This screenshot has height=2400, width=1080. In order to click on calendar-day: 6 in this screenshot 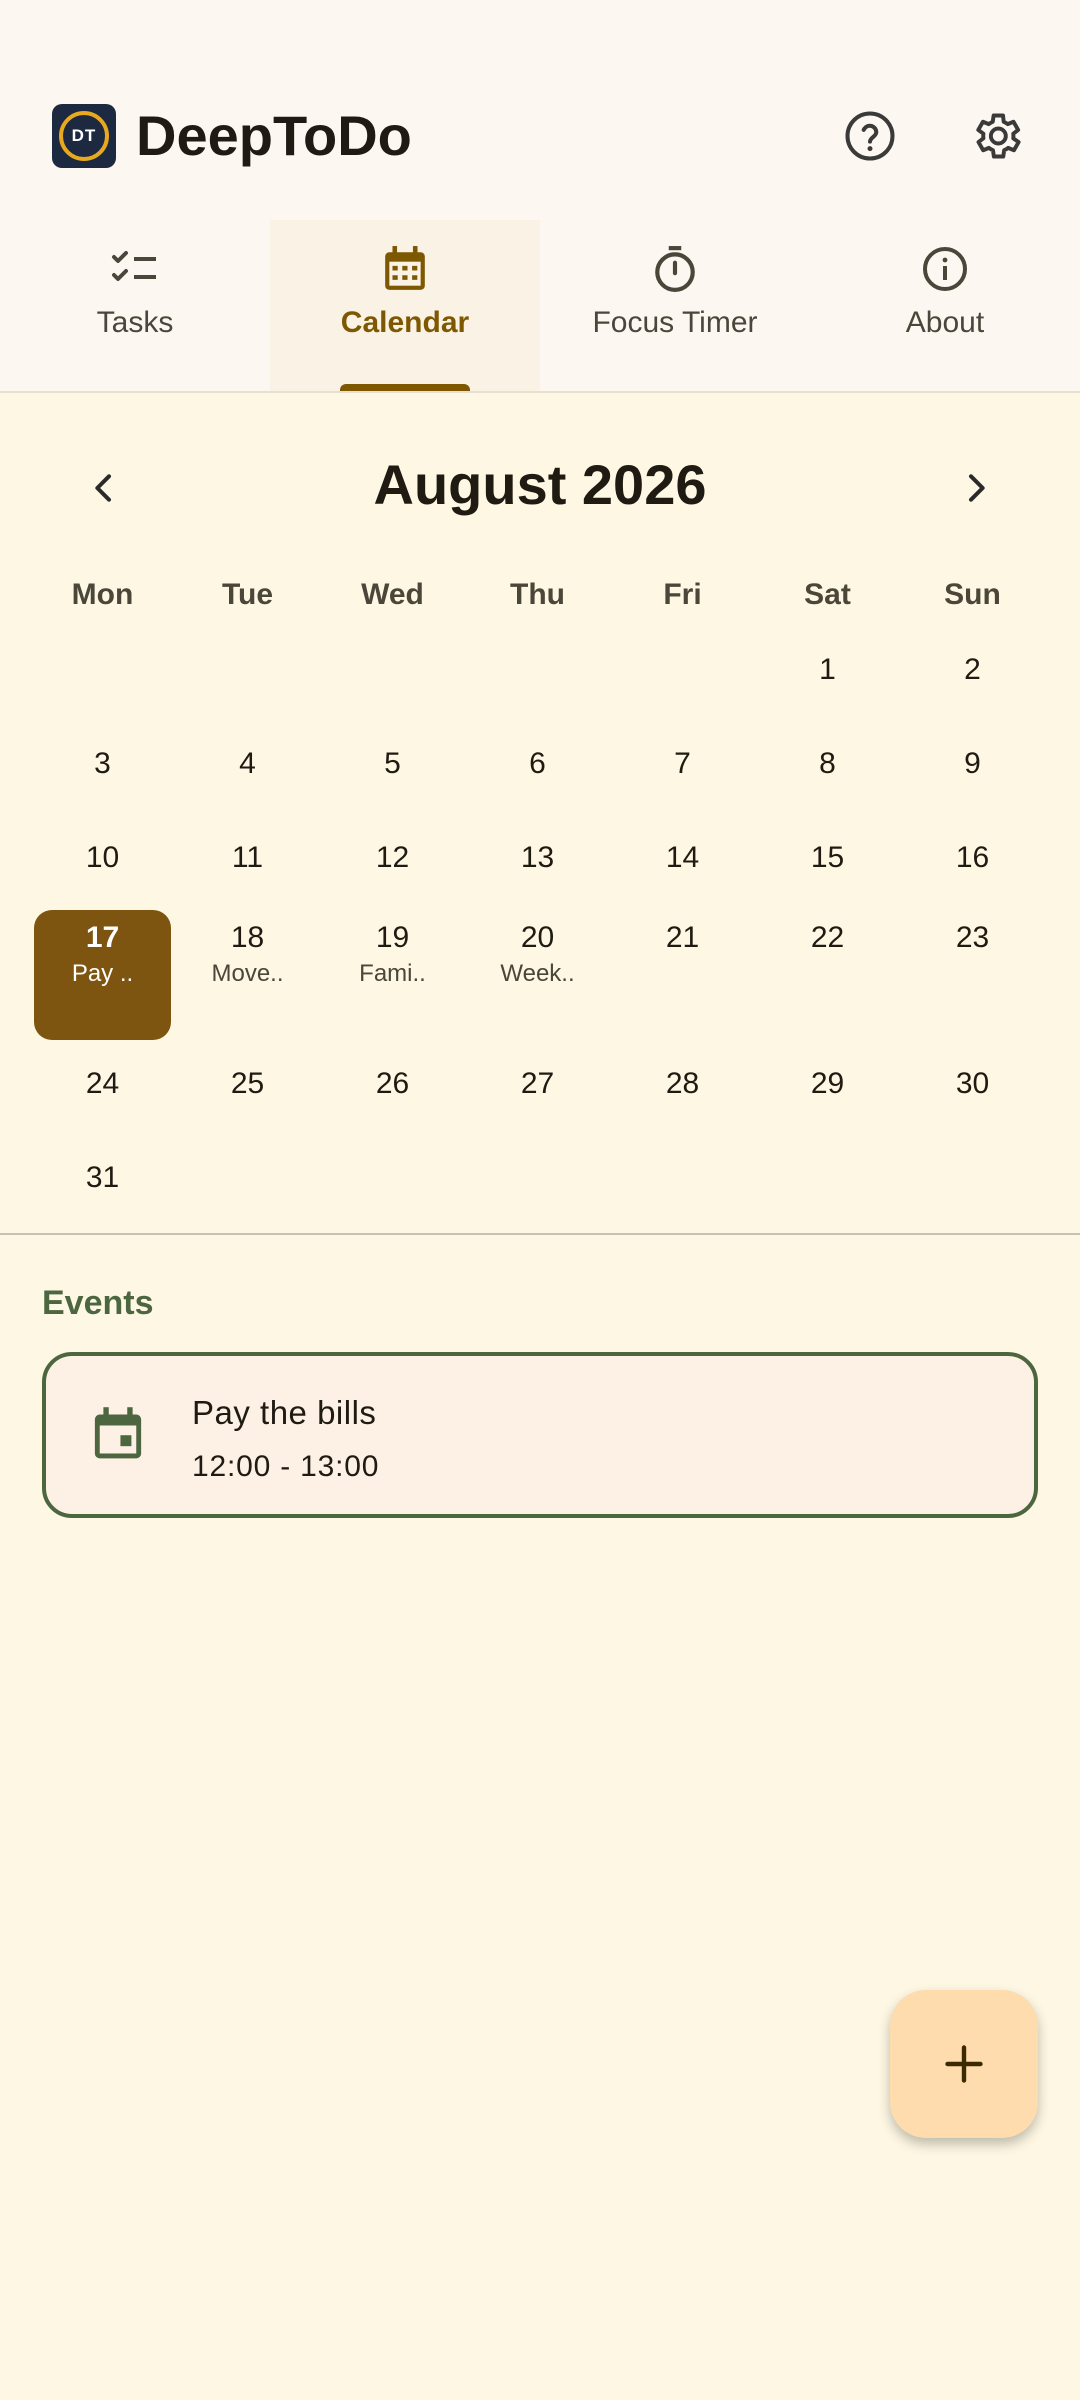, I will do `click(537, 764)`.